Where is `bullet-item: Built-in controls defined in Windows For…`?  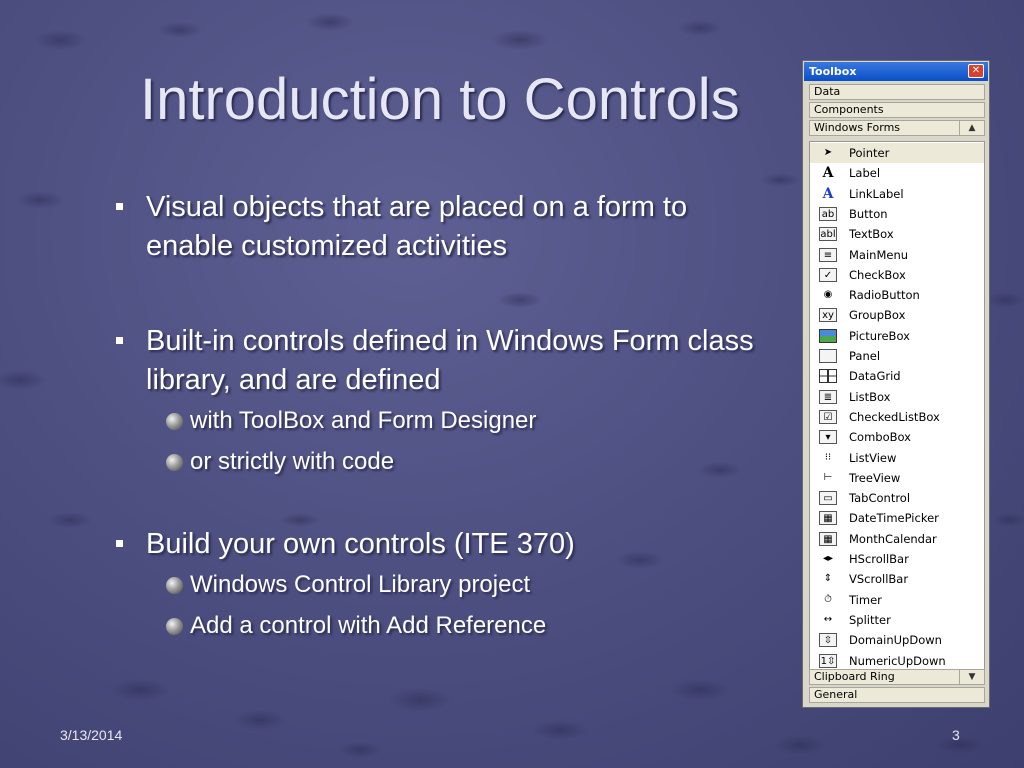 bullet-item: Built-in controls defined in Windows For… is located at coordinates (454, 361).